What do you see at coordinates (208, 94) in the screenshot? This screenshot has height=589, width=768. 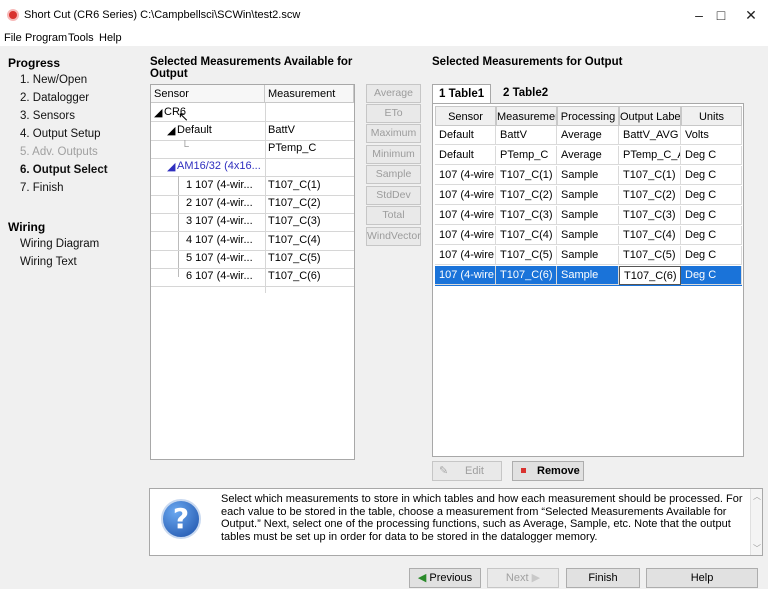 I see `col-header-sensor: Sensor` at bounding box center [208, 94].